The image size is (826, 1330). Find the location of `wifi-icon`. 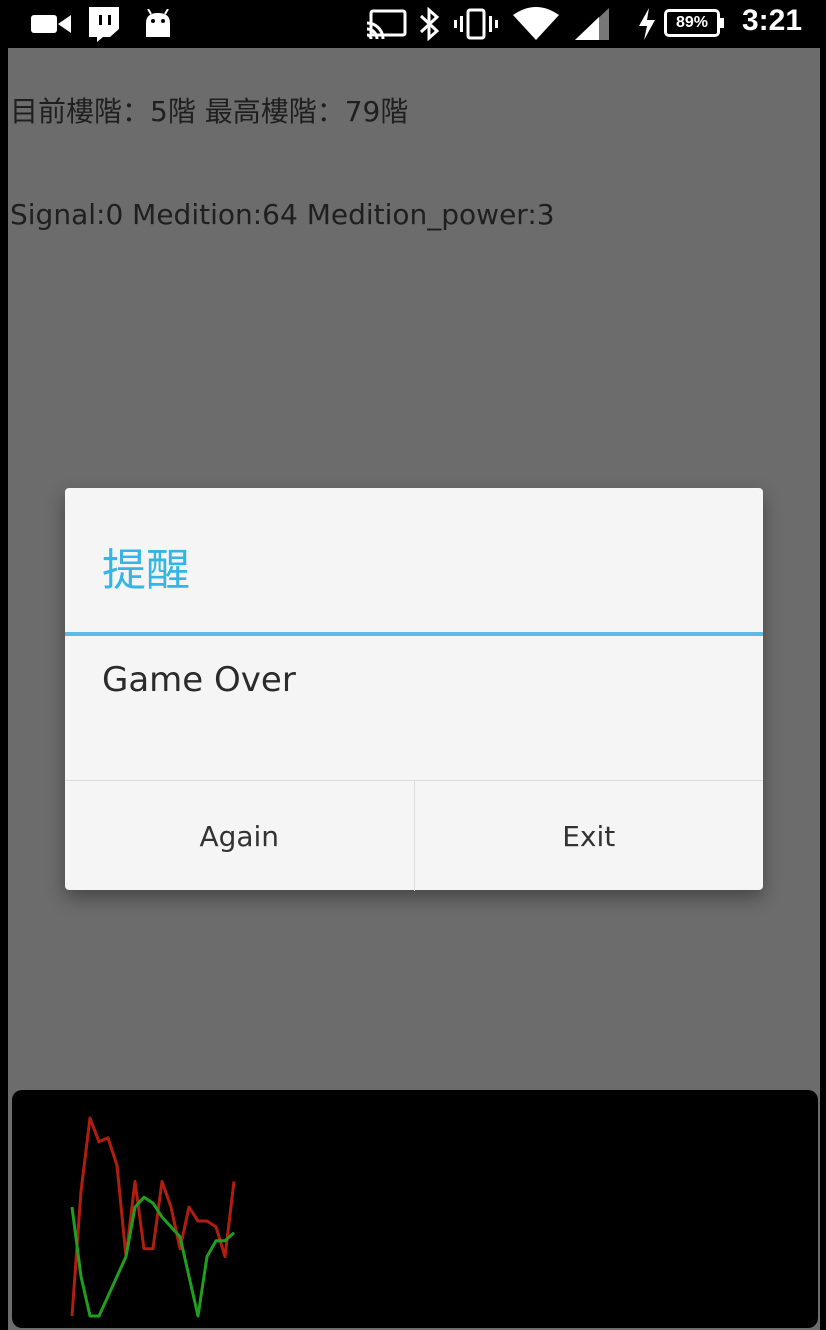

wifi-icon is located at coordinates (536, 24).